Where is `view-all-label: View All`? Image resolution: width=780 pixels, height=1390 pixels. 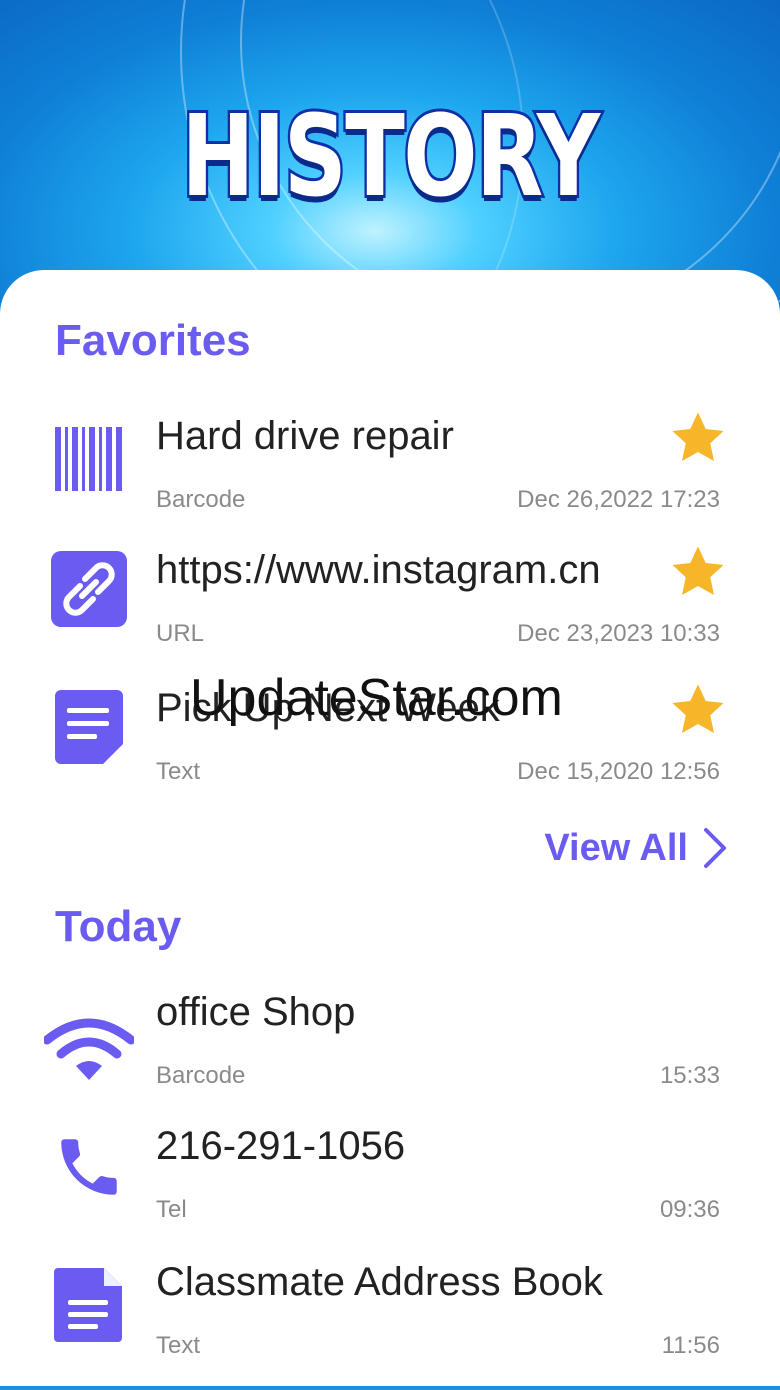
view-all-label: View All is located at coordinates (616, 847).